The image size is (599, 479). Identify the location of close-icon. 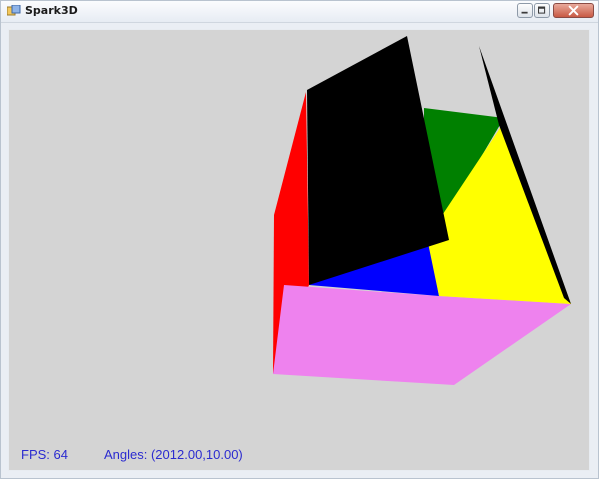
(573, 10).